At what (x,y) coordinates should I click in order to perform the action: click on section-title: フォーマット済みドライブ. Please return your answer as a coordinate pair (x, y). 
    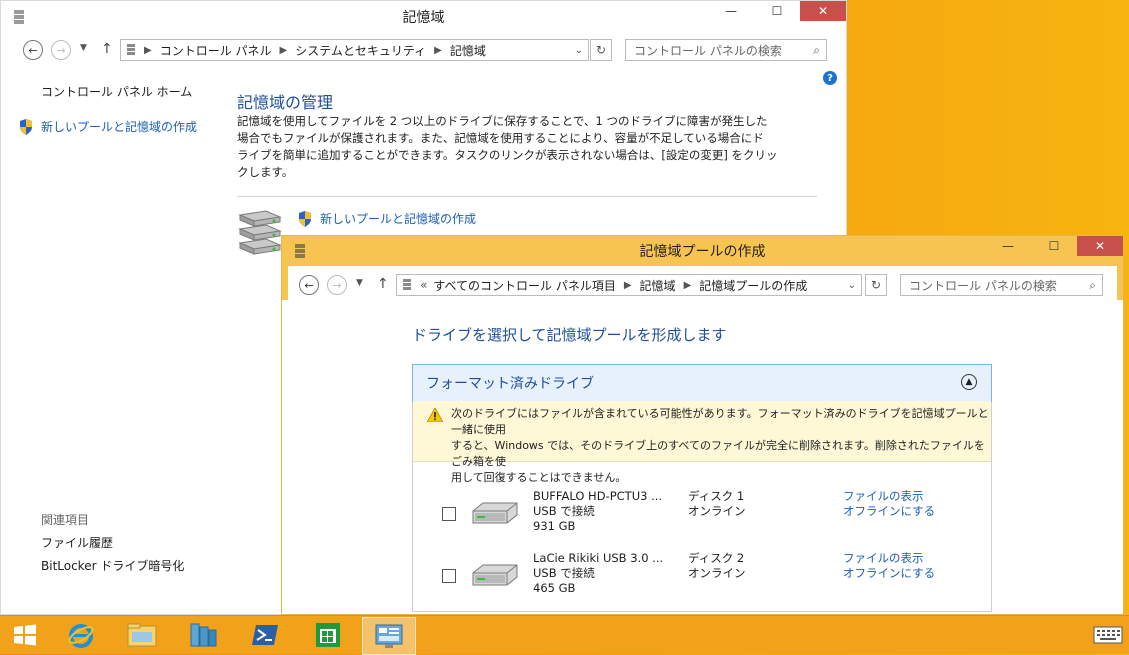
    Looking at the image, I should click on (510, 384).